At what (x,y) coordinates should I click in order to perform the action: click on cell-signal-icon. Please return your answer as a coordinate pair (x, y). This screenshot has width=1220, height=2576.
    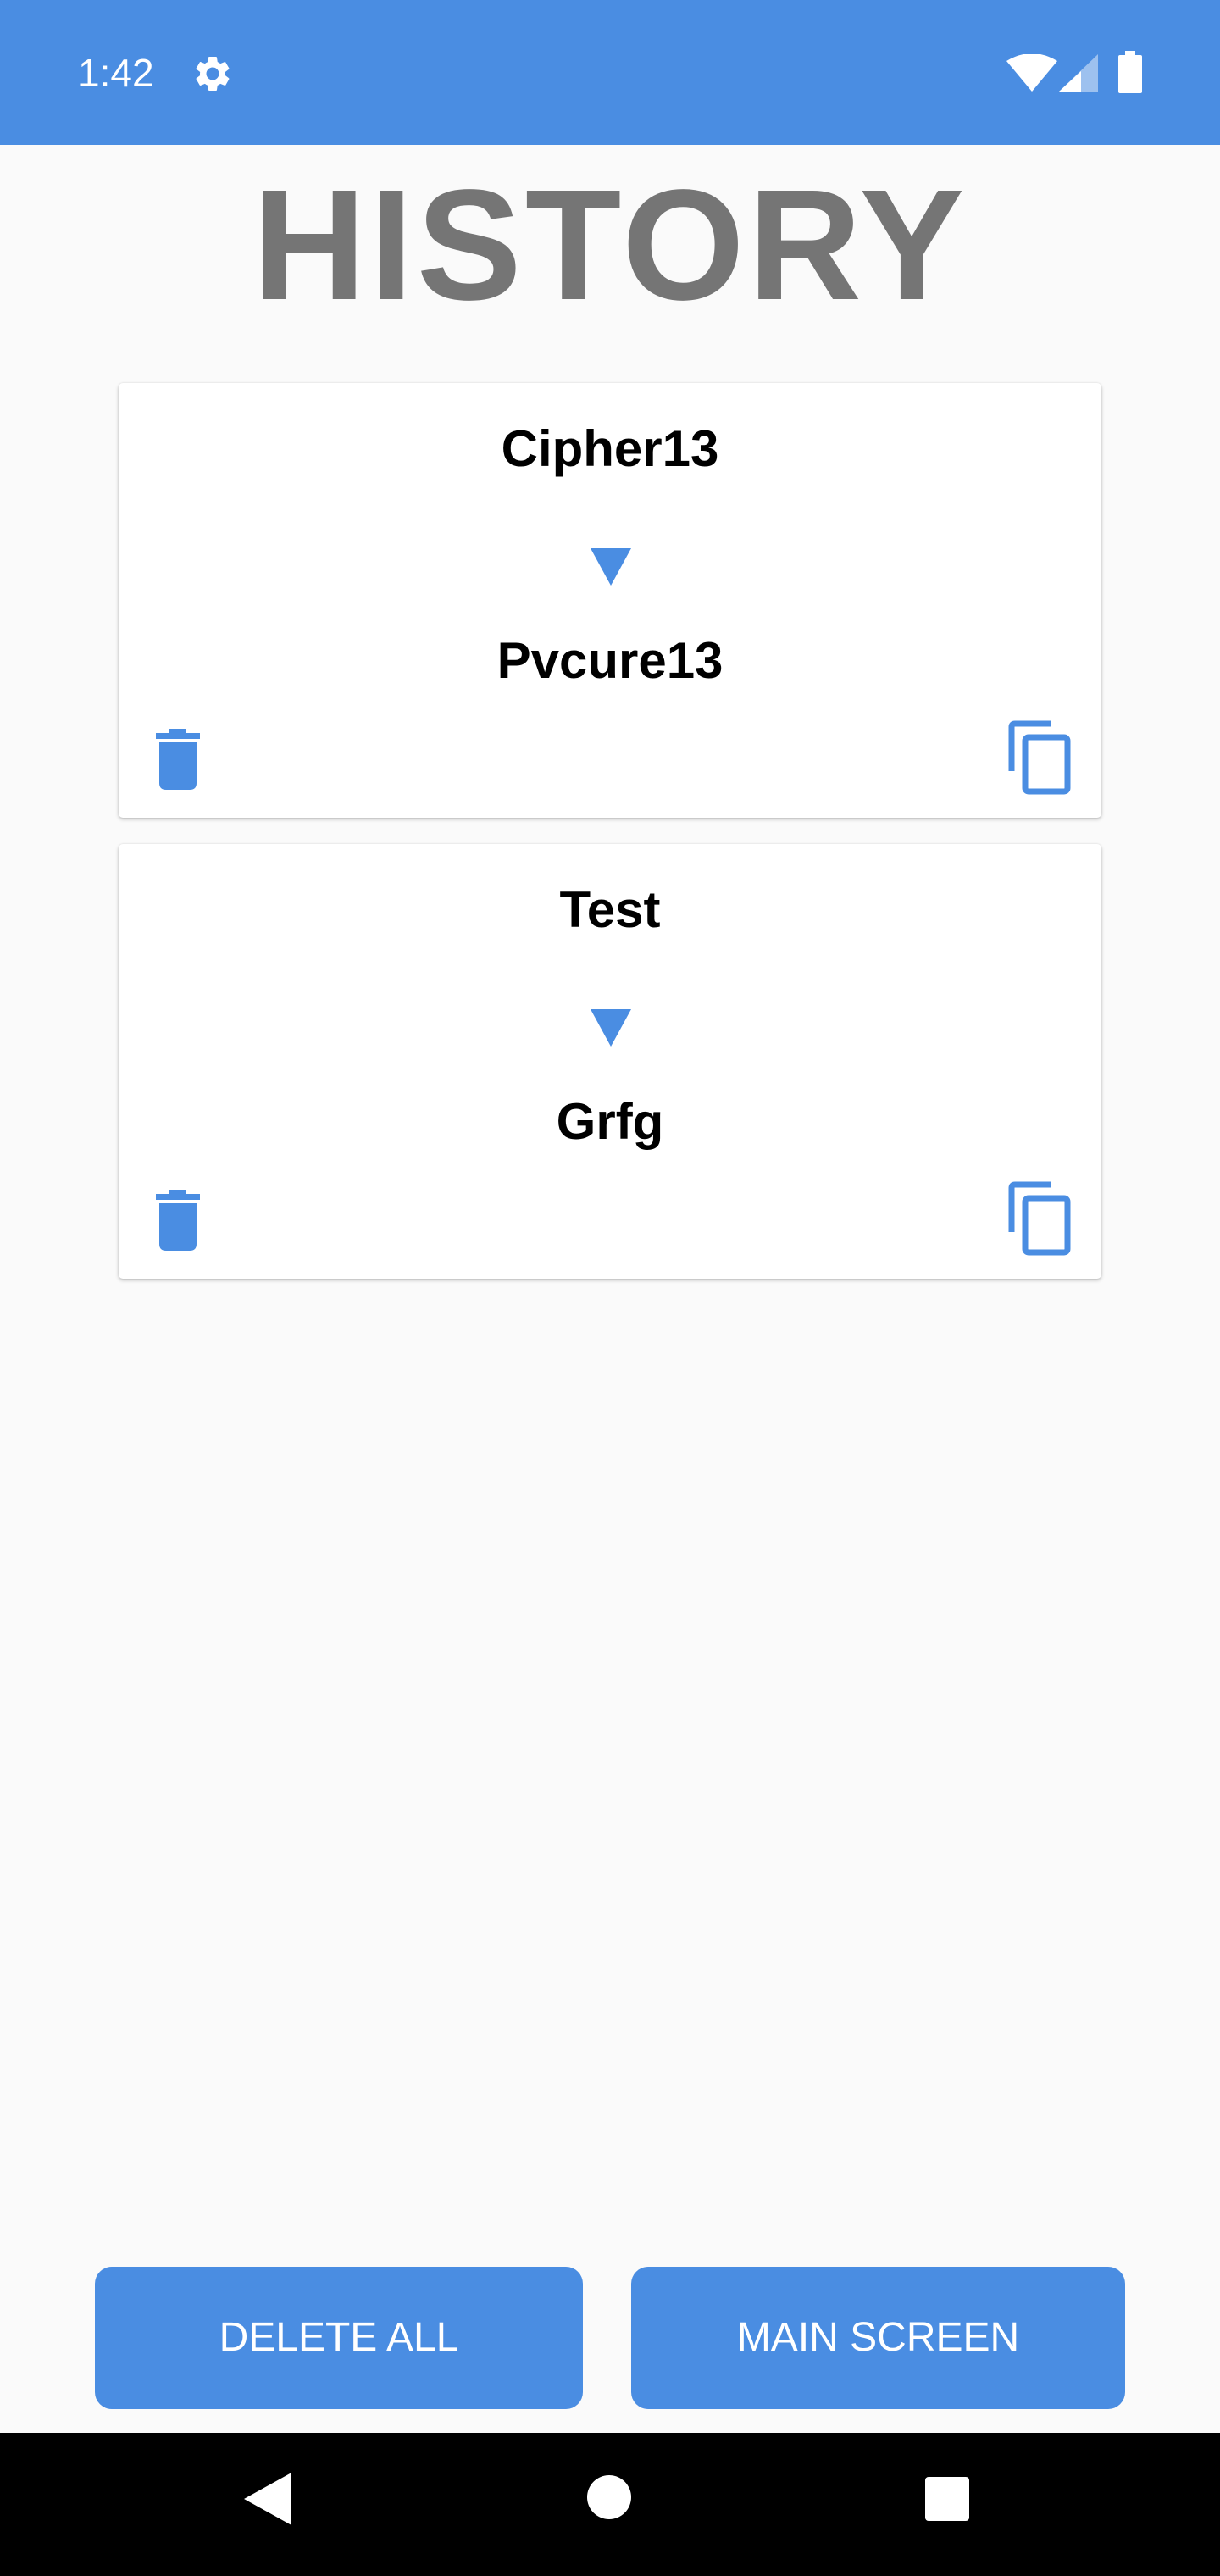
    Looking at the image, I should click on (1078, 73).